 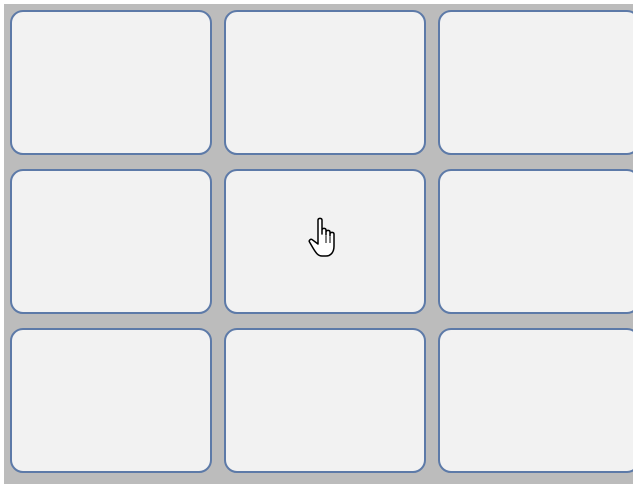 What do you see at coordinates (111, 82) in the screenshot?
I see `tile-r1-c1` at bounding box center [111, 82].